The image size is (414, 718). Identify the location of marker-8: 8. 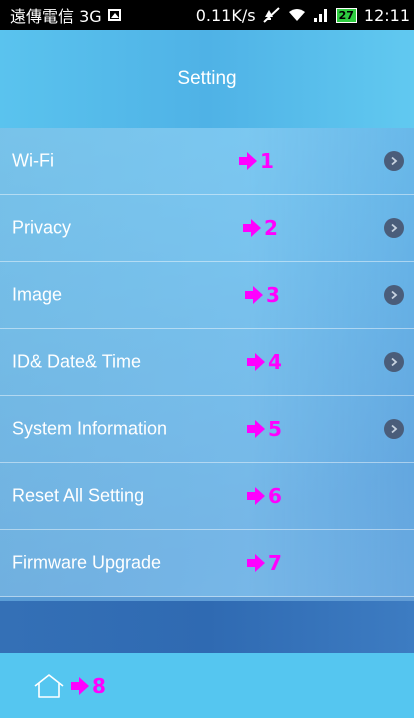
(88, 686).